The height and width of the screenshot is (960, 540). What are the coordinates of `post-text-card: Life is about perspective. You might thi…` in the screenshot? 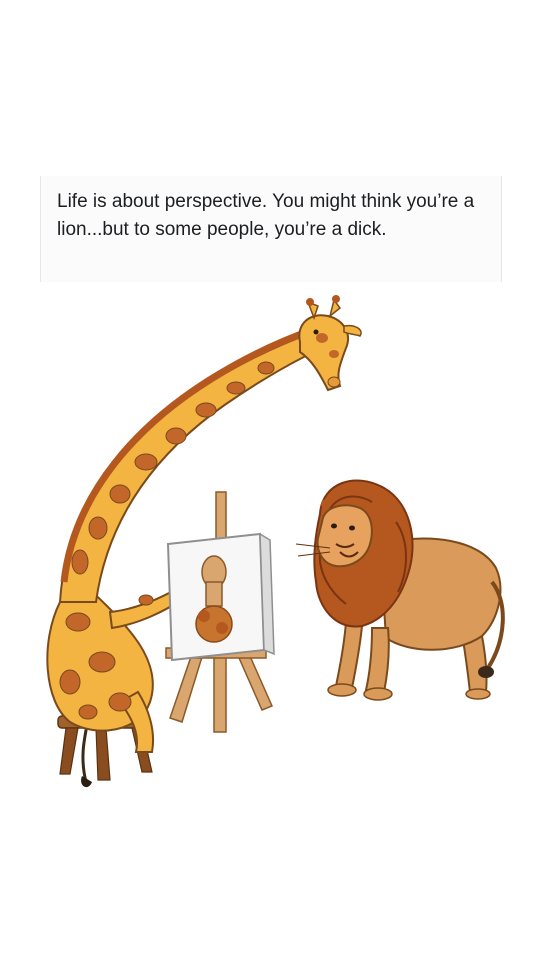 It's located at (271, 229).